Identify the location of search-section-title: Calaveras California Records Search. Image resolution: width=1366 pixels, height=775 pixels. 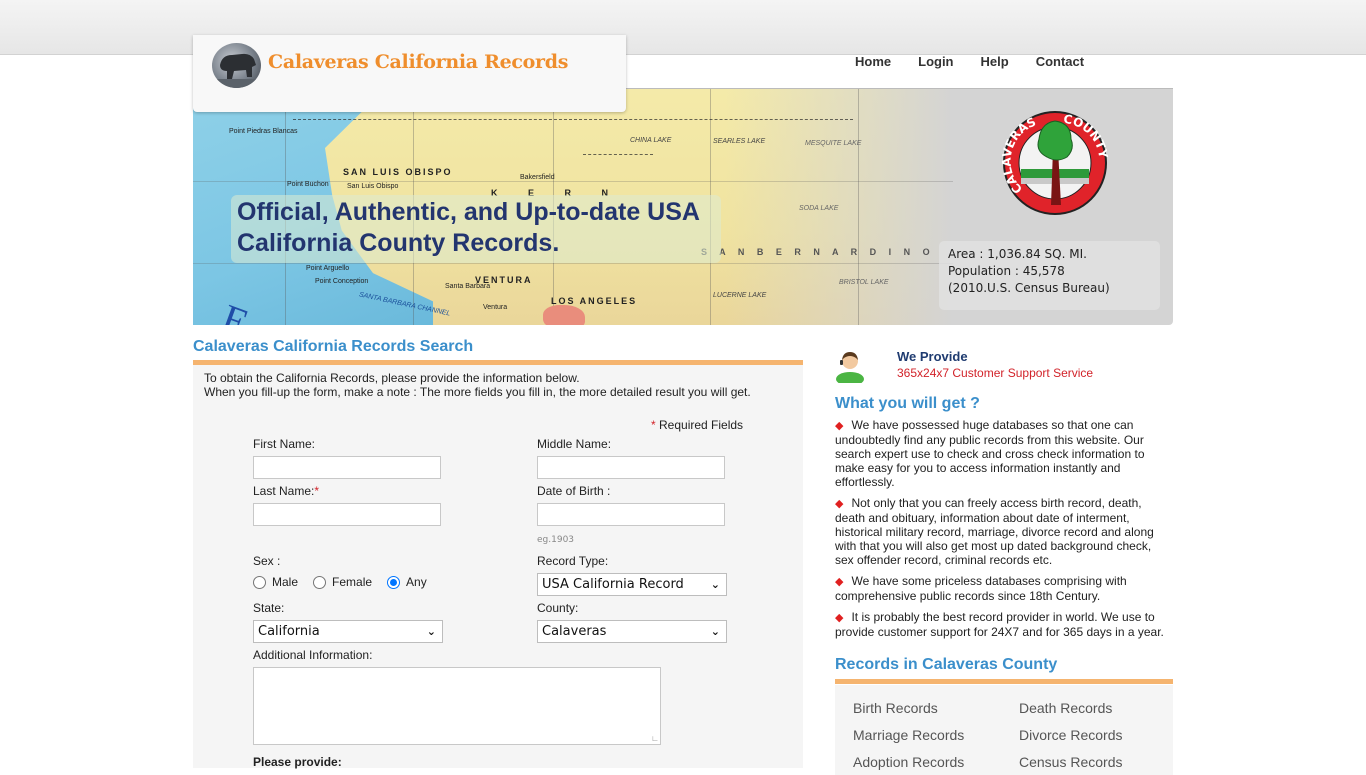
(333, 346).